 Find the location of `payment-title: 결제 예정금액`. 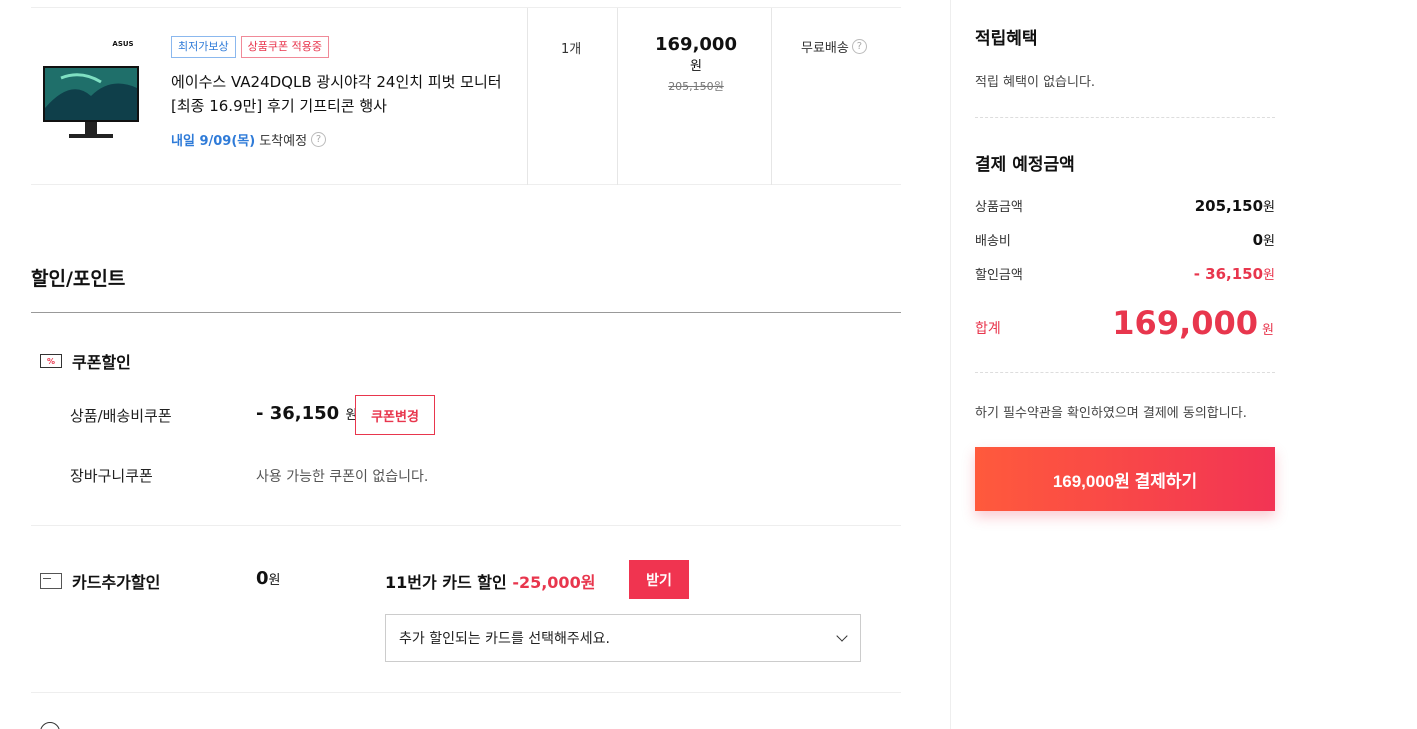

payment-title: 결제 예정금액 is located at coordinates (1025, 165).